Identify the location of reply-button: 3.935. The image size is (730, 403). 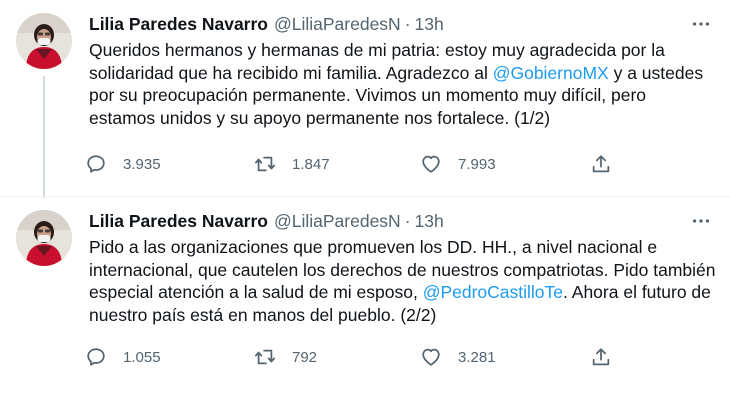
(123, 164).